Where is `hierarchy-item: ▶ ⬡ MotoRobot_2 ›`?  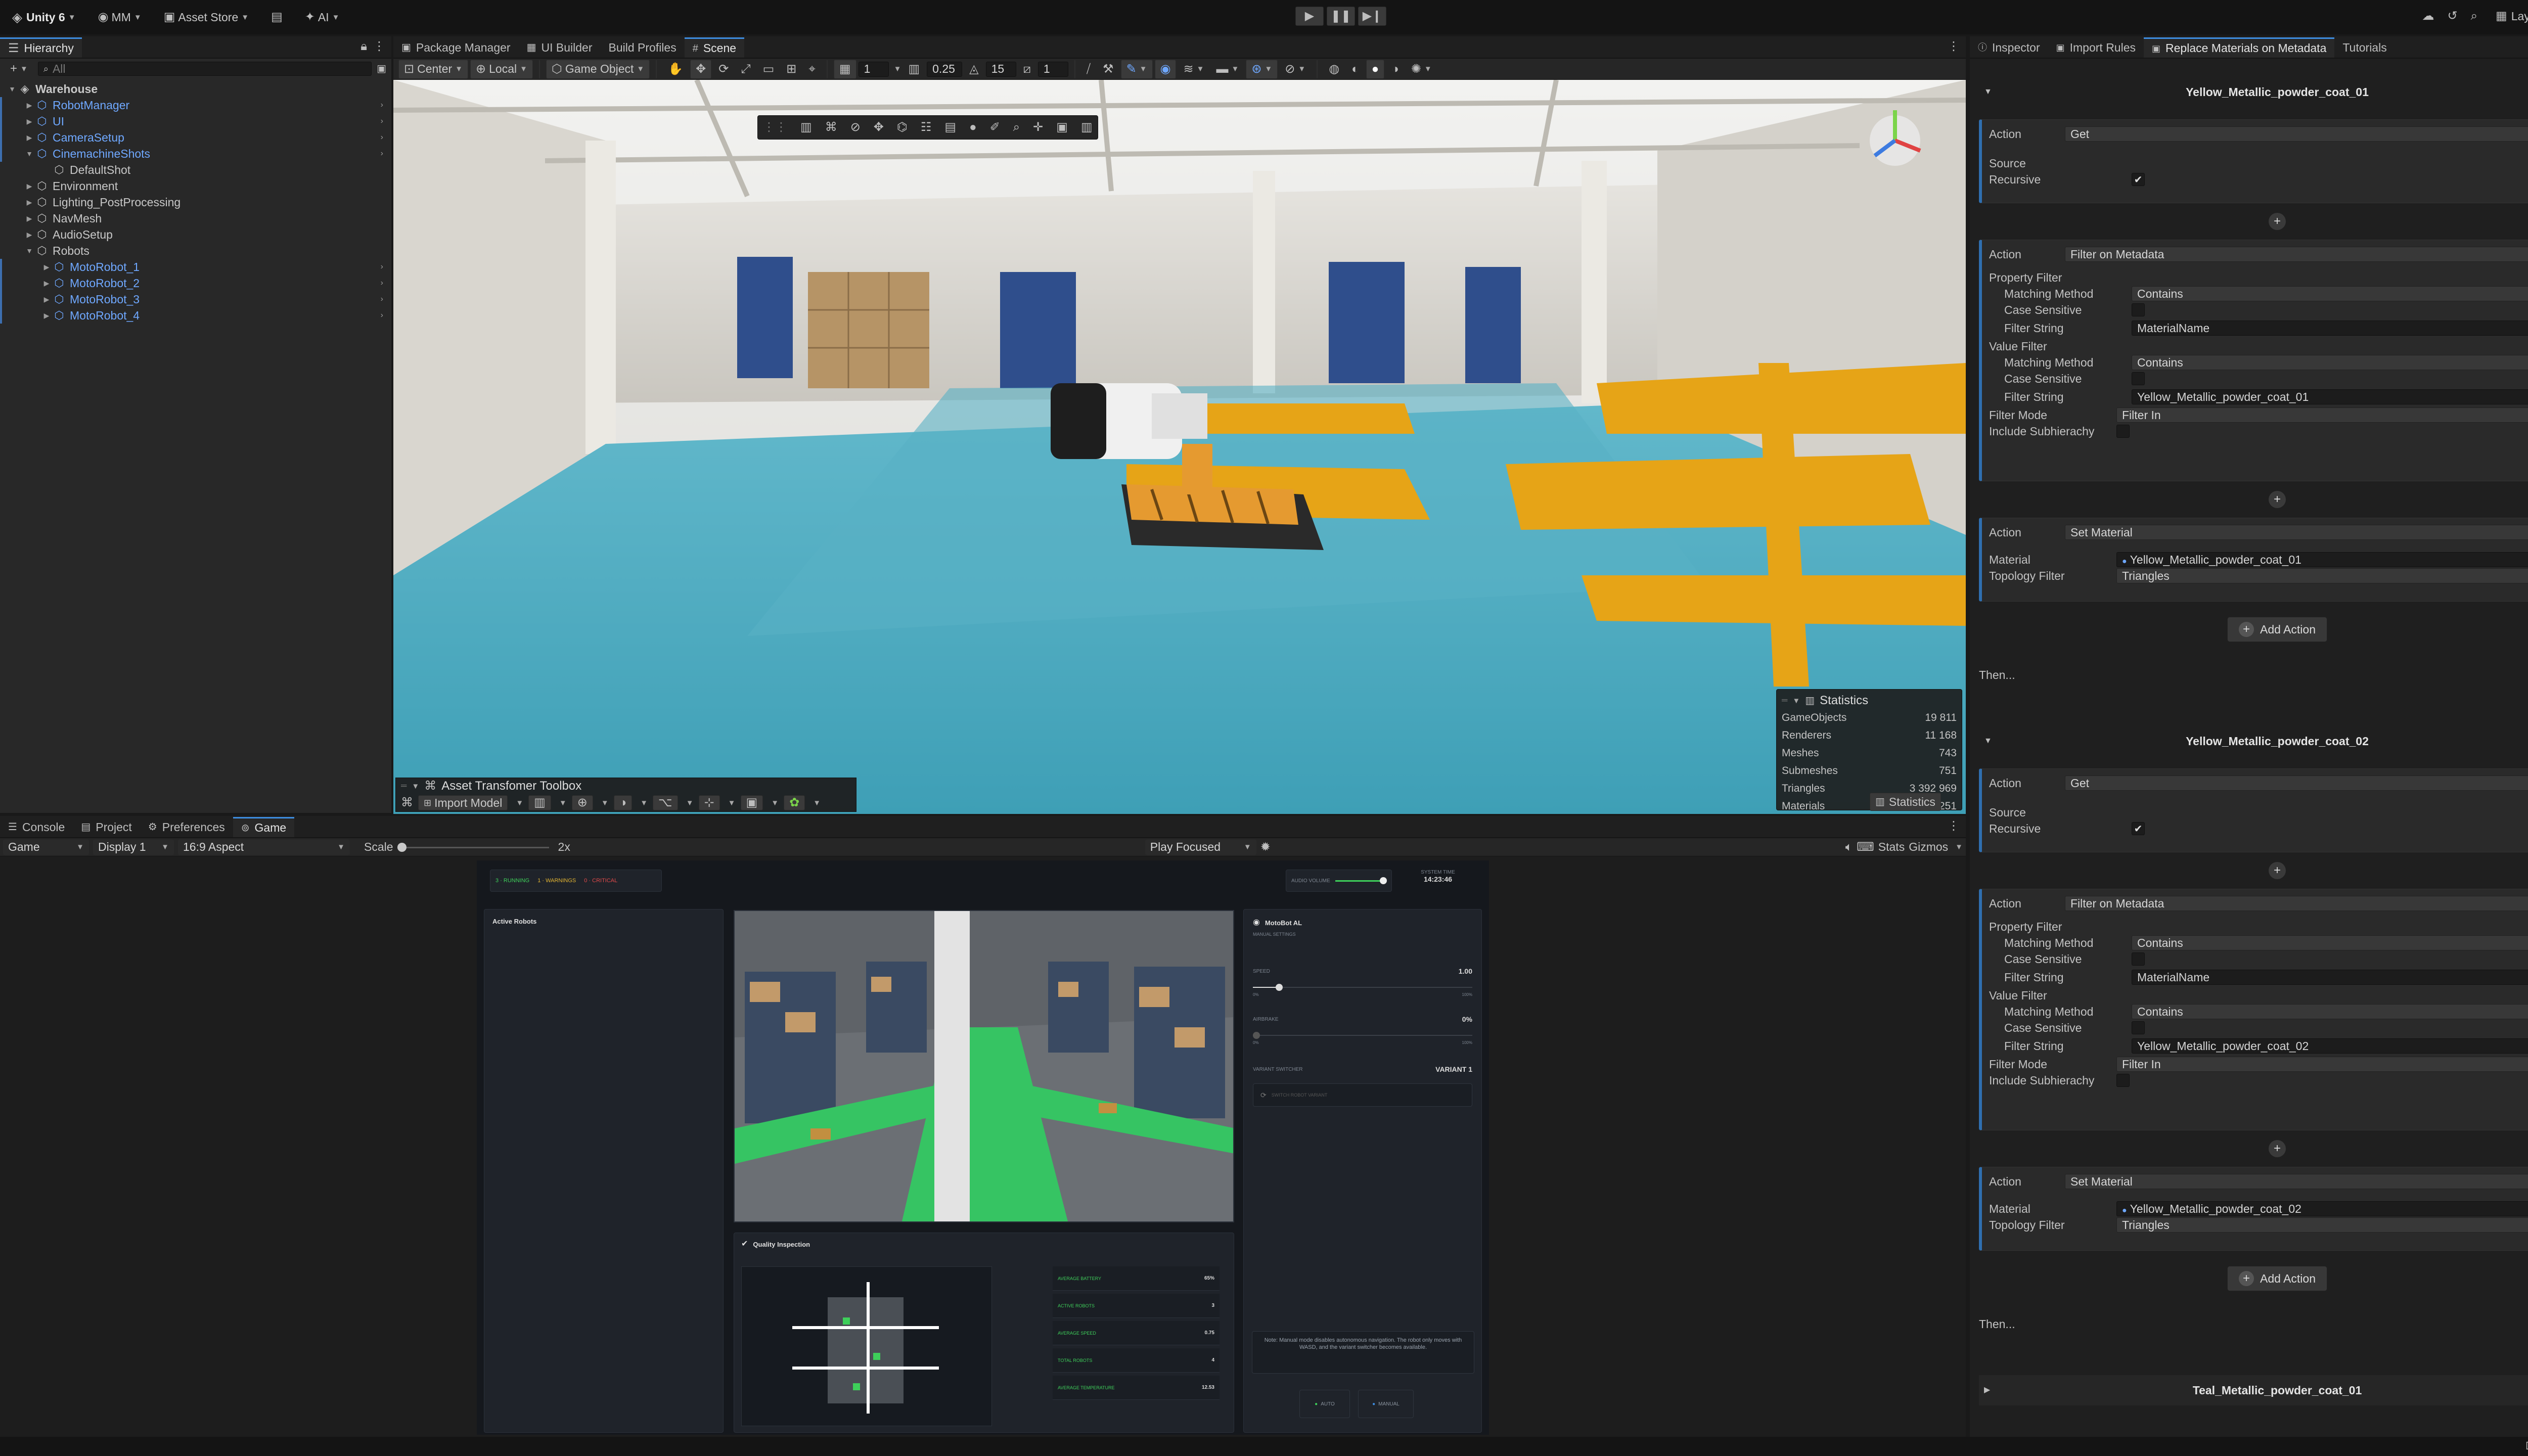
hierarchy-item: ▶ ⬡ MotoRobot_2 › is located at coordinates (196, 283).